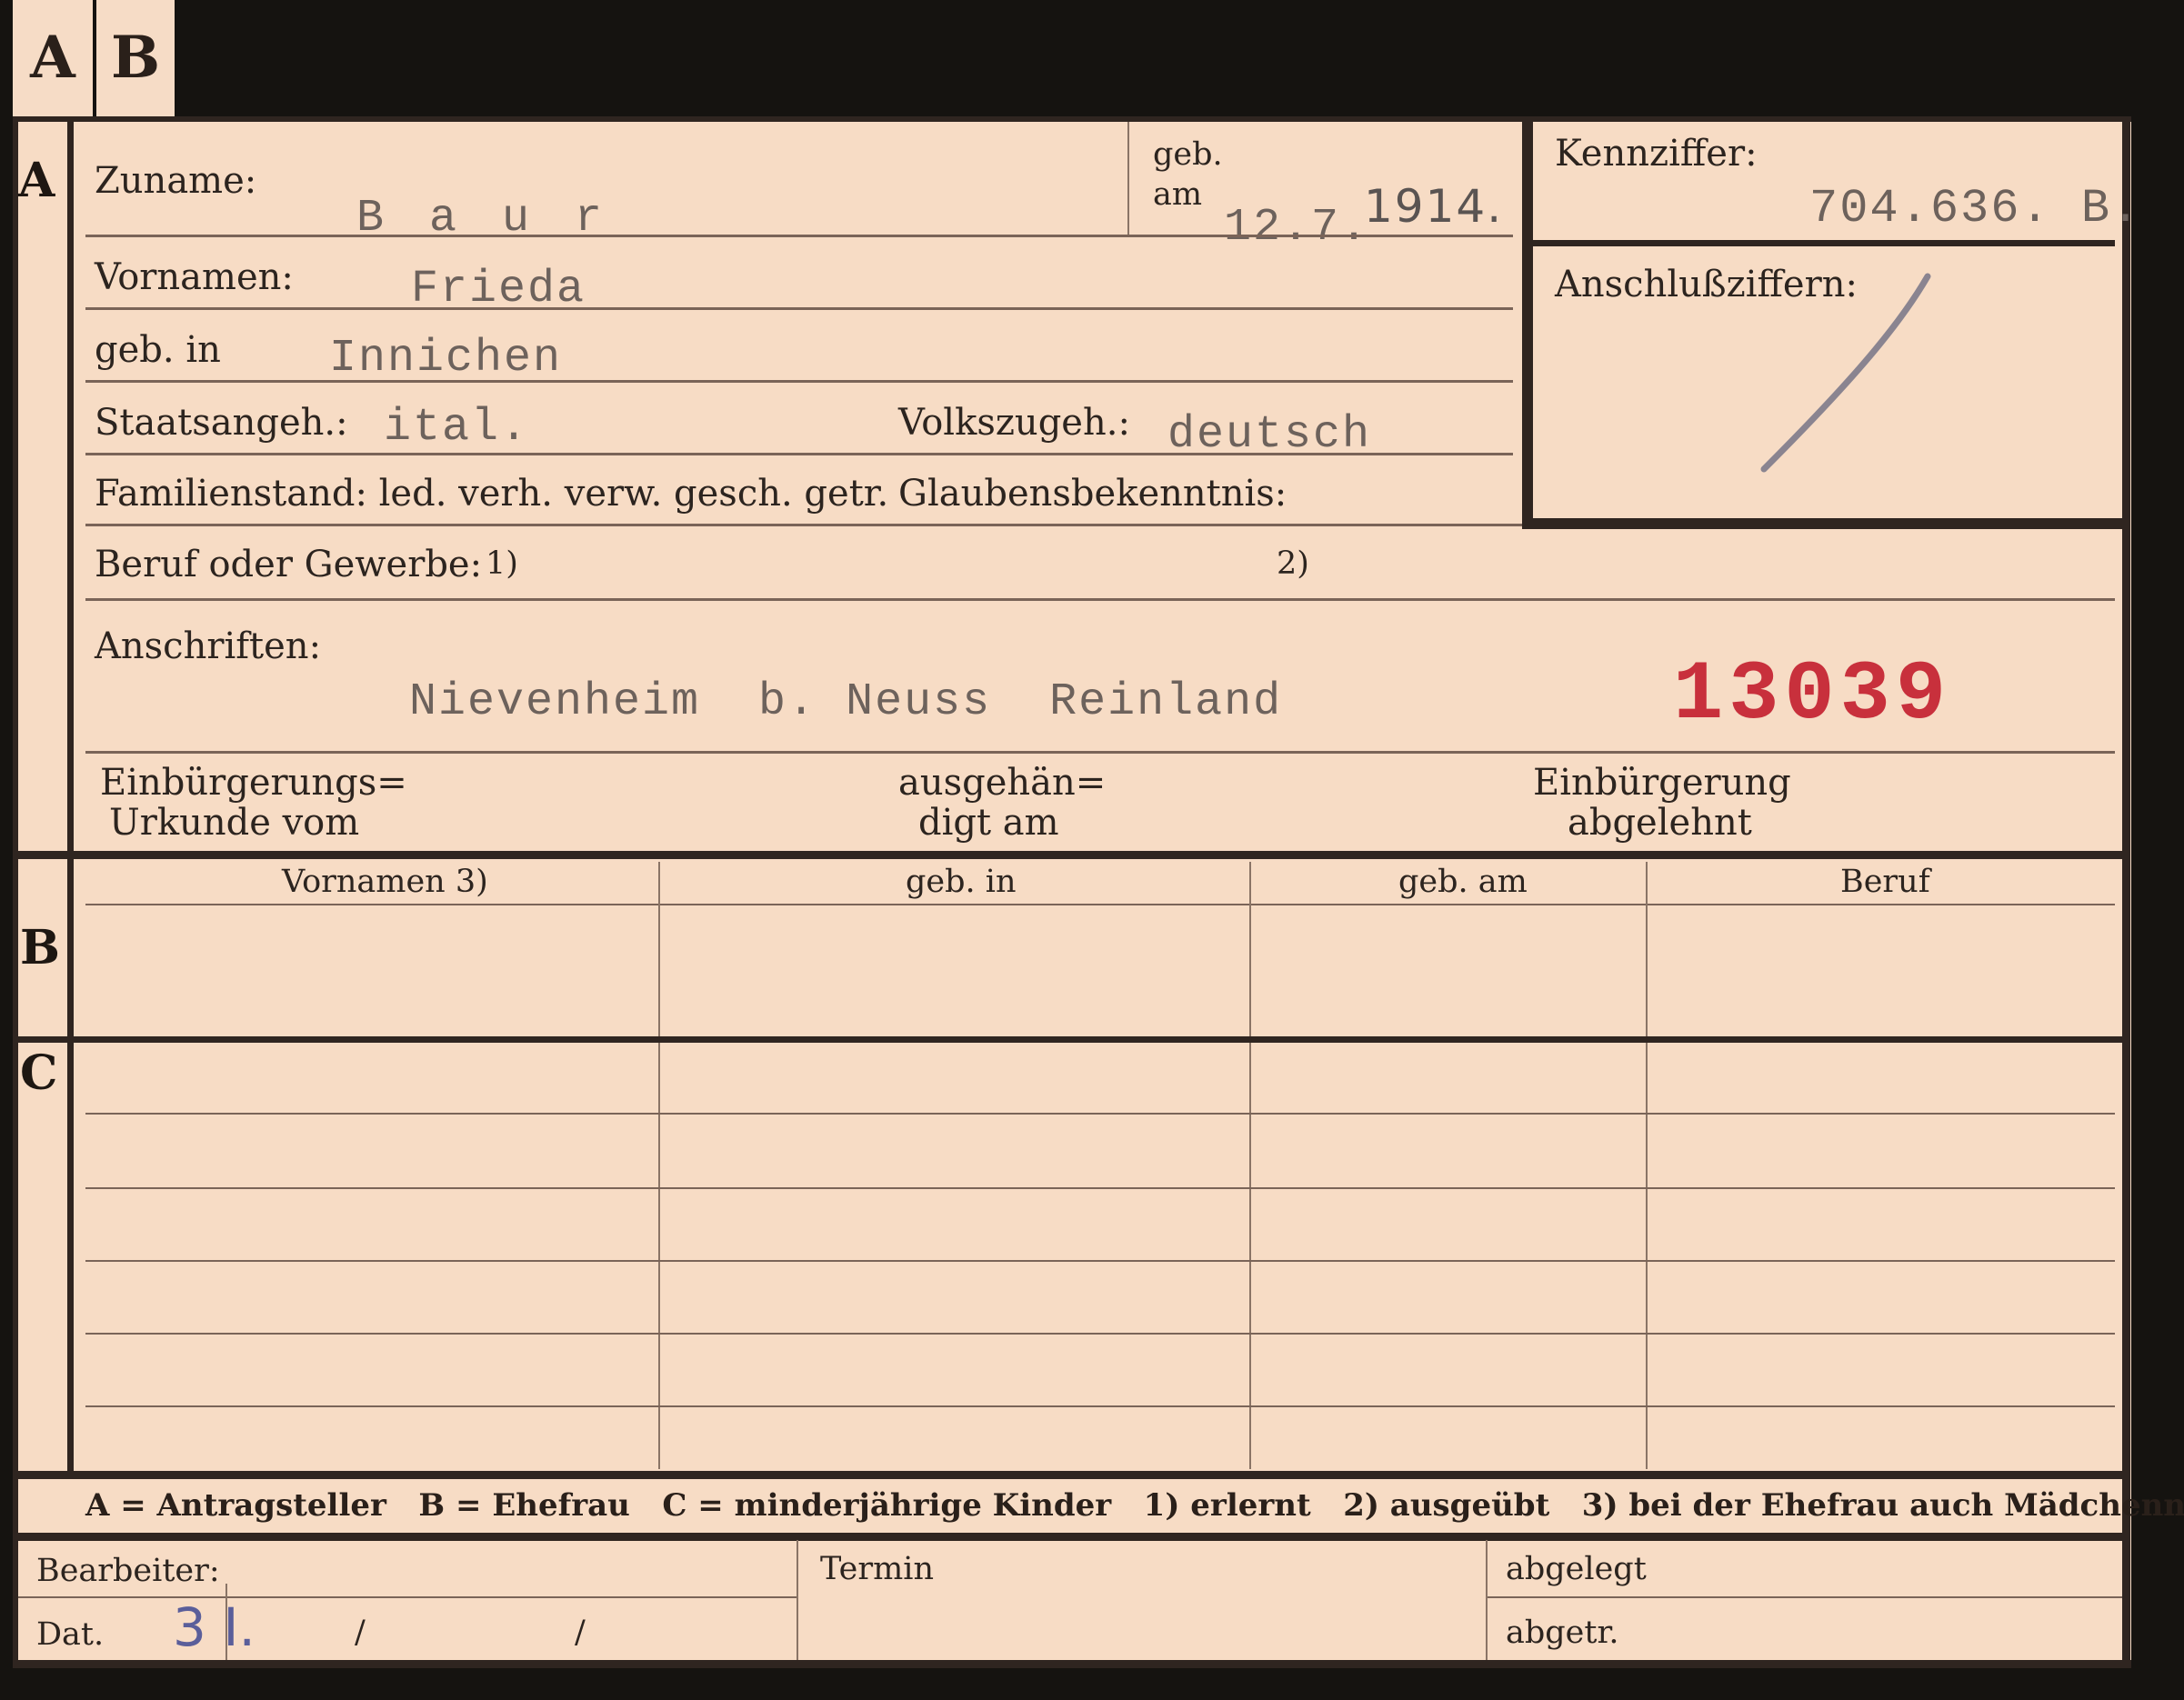 Image resolution: width=2184 pixels, height=1700 pixels. I want to click on legend-bottom-border, so click(1071, 1537).